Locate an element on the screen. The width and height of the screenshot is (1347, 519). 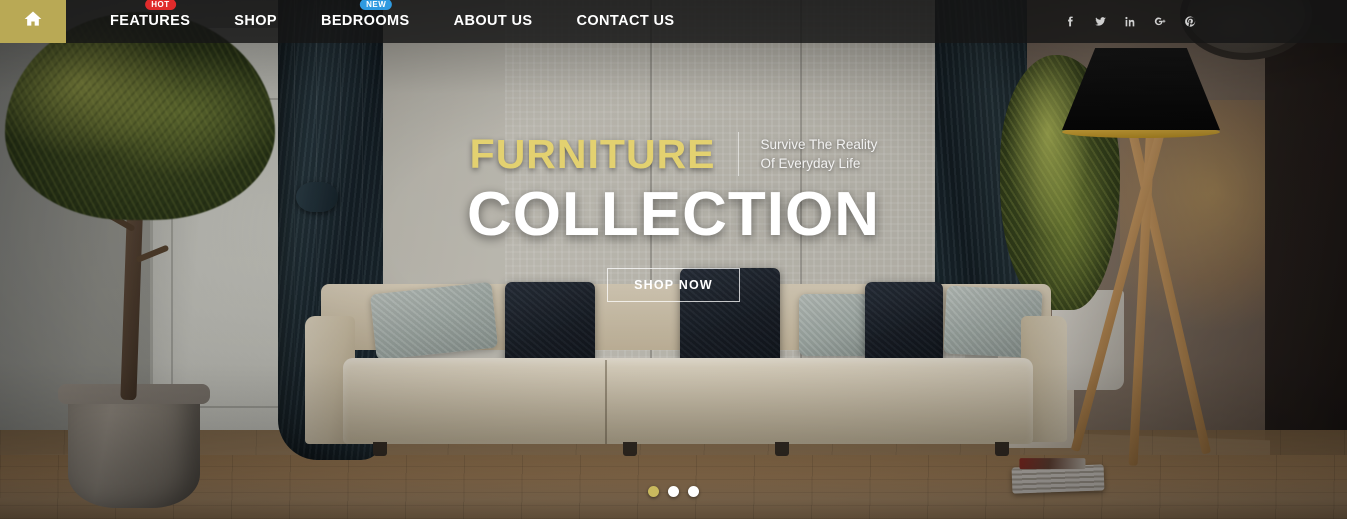
nav-item-bedrooms: BEDROOMS NEW is located at coordinates (365, 21).